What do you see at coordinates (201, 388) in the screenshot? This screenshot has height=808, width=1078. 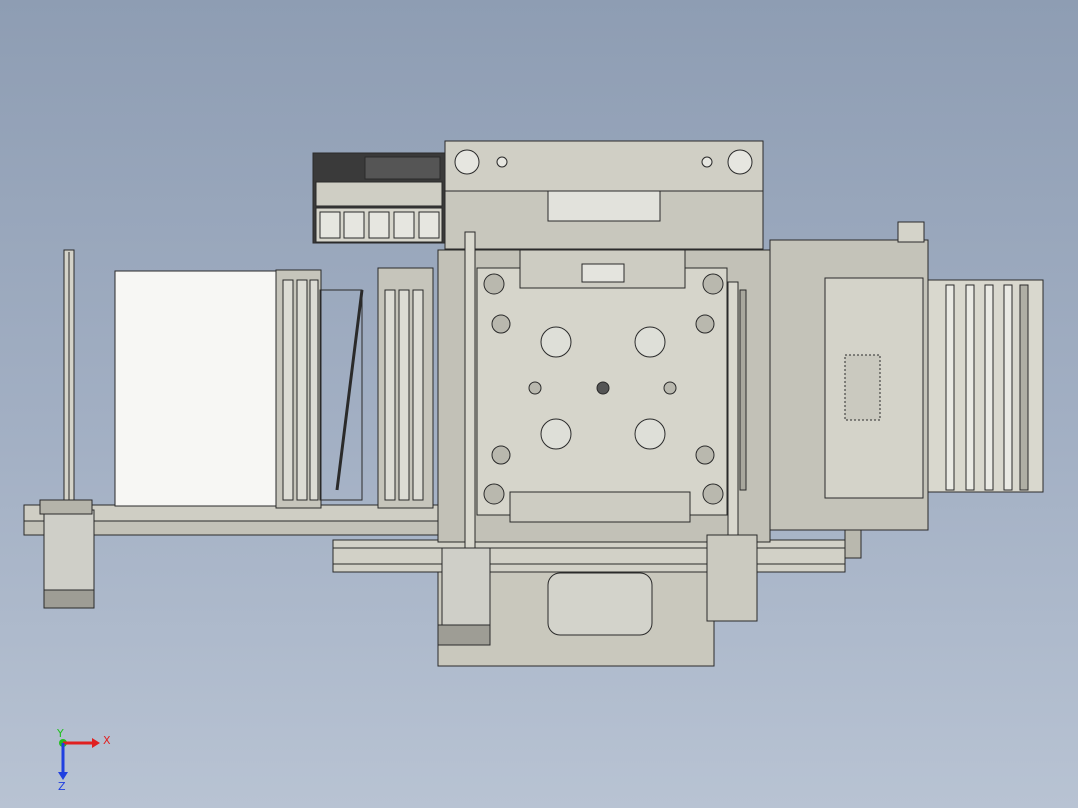 I see `film-sheet` at bounding box center [201, 388].